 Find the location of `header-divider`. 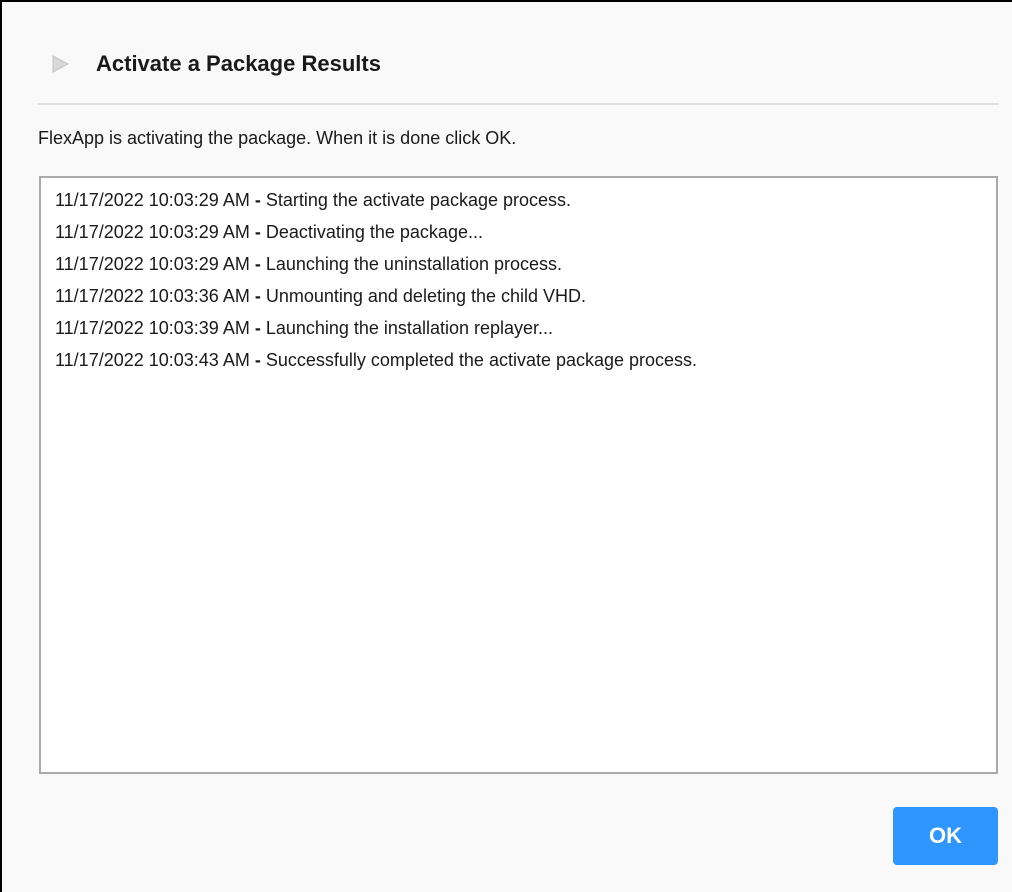

header-divider is located at coordinates (518, 104).